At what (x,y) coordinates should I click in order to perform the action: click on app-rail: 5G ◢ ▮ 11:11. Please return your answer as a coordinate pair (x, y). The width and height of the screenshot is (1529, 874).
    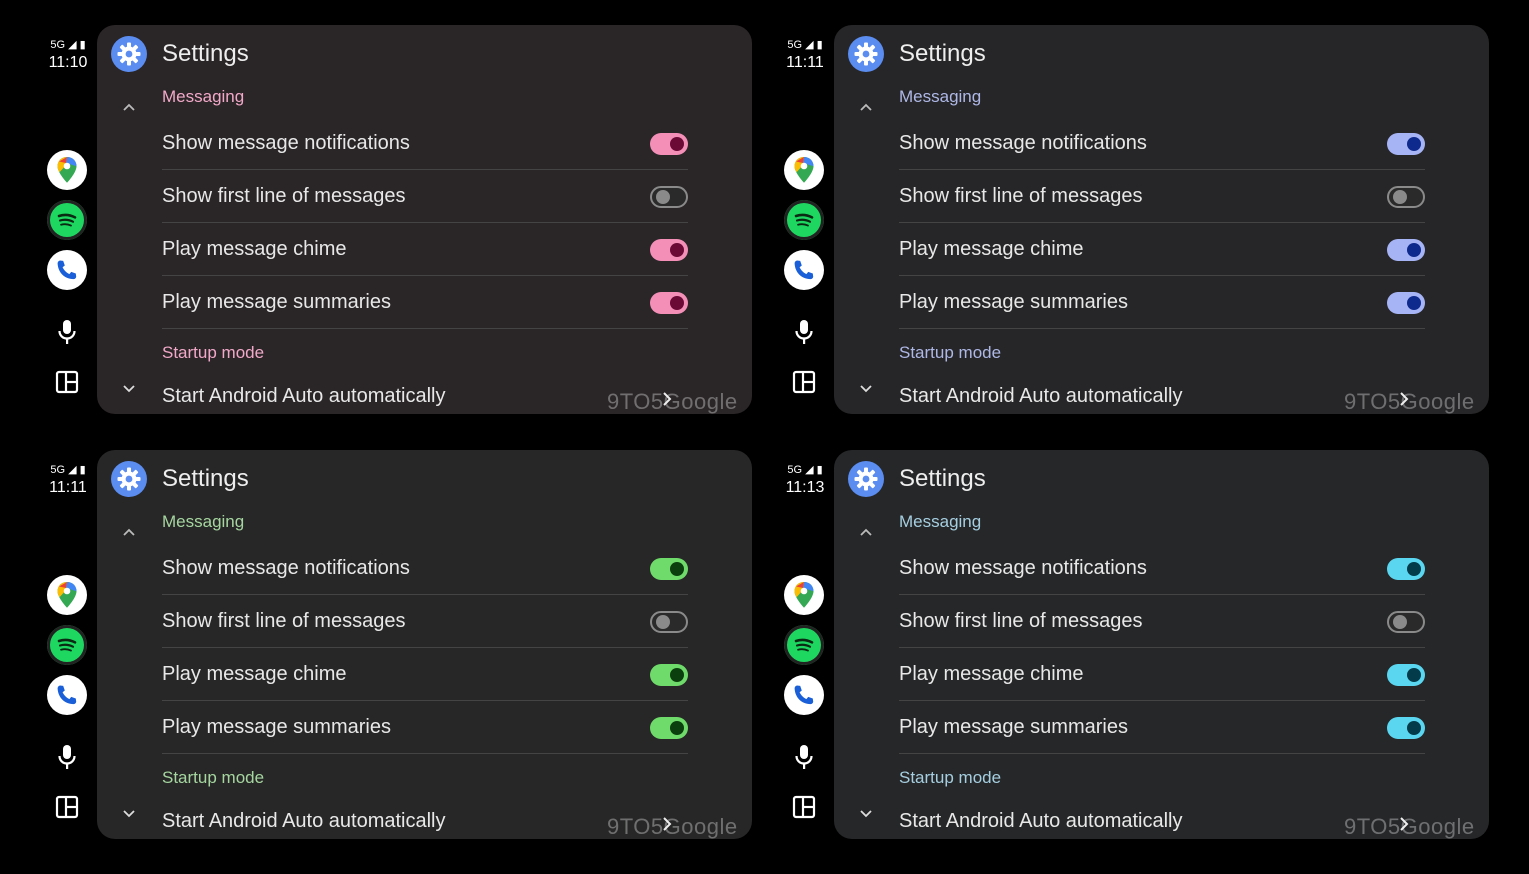
    Looking at the image, I should click on (785, 212).